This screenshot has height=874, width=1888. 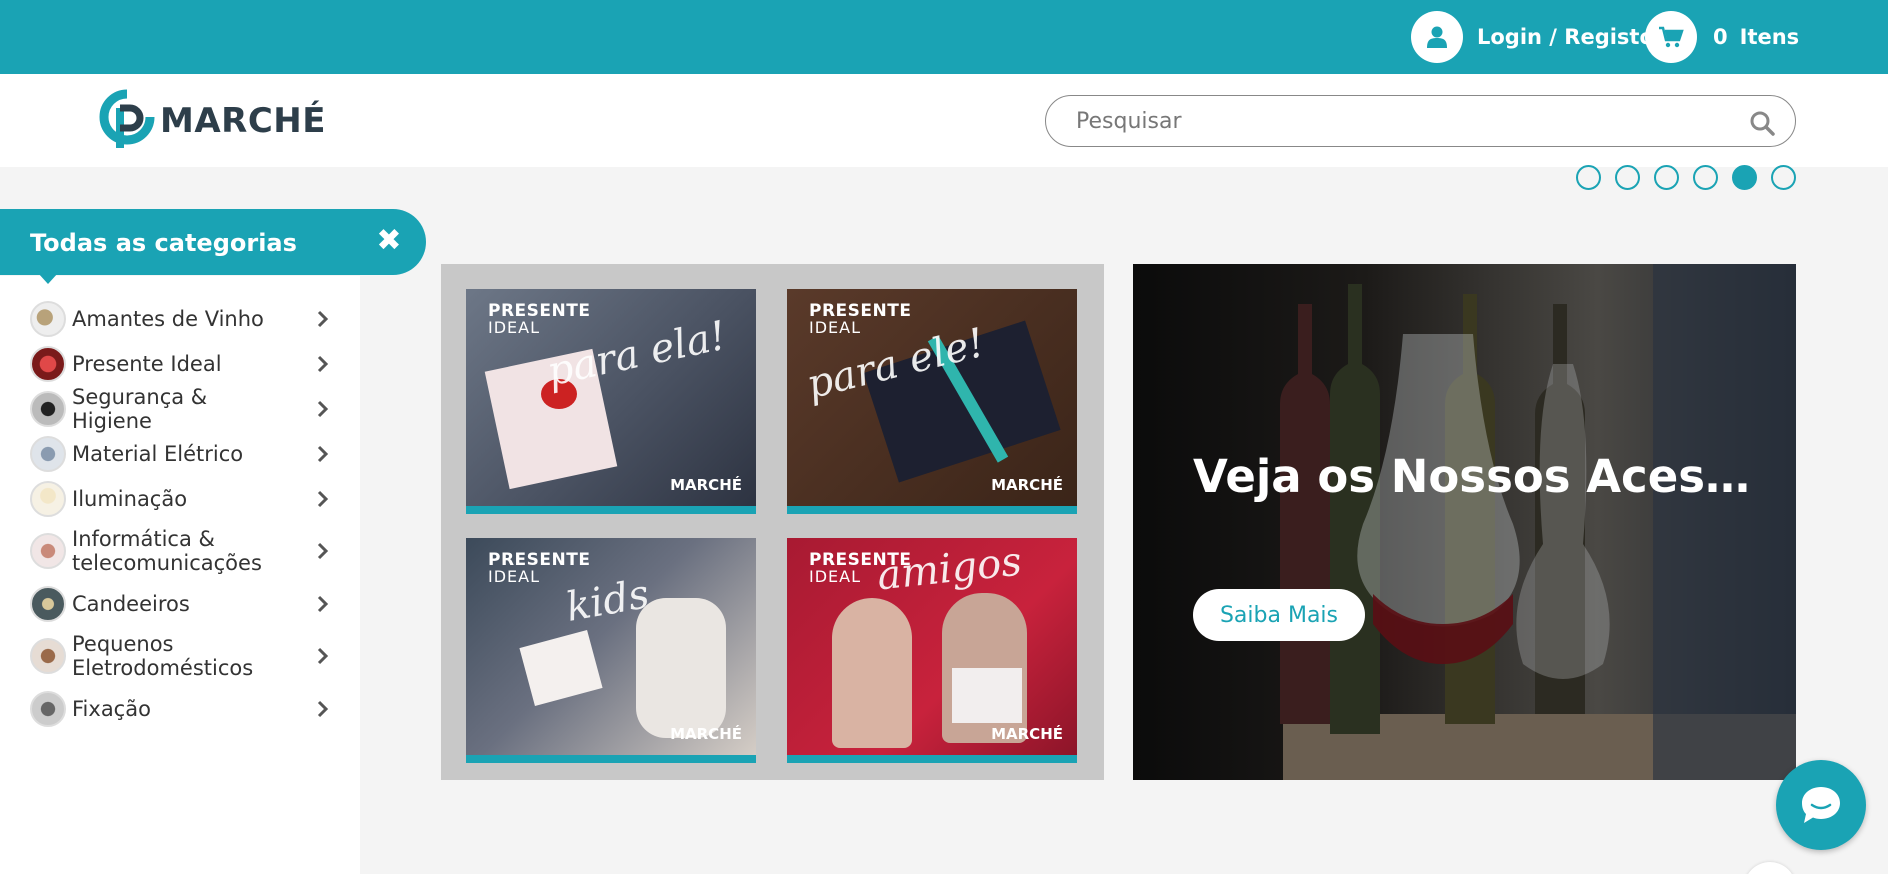 I want to click on category-item-presente-ideal: Presente Ideal, so click(x=180, y=363).